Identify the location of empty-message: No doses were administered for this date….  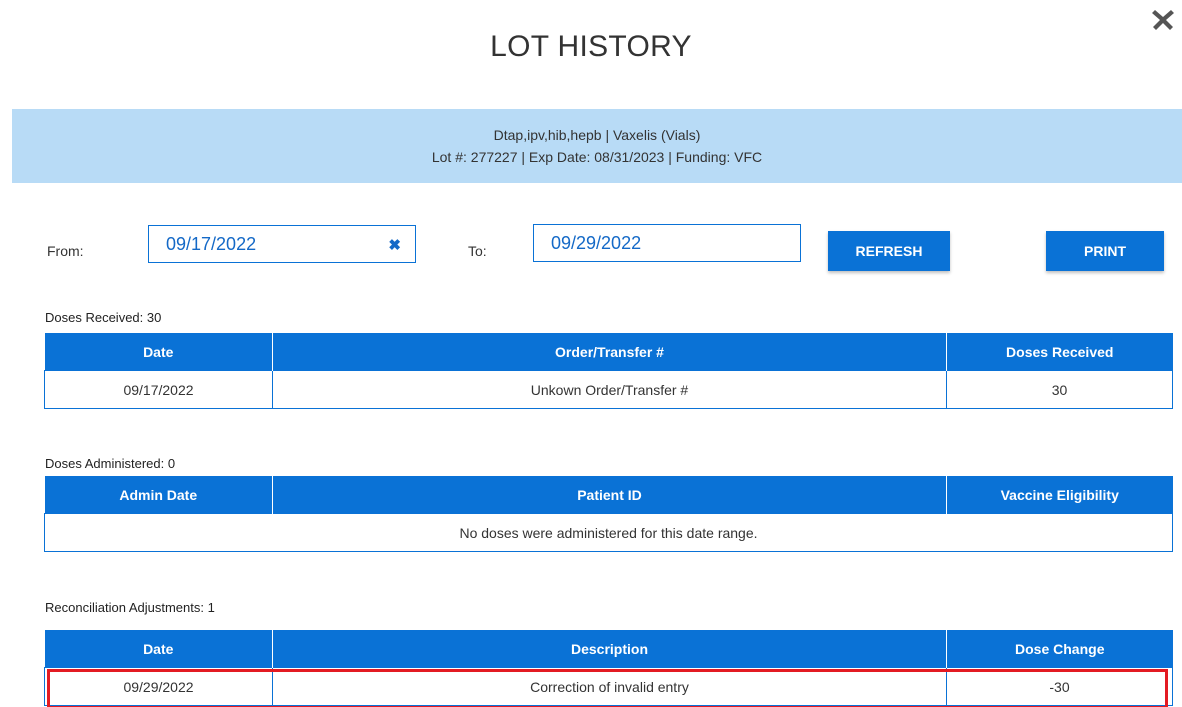
(608, 532).